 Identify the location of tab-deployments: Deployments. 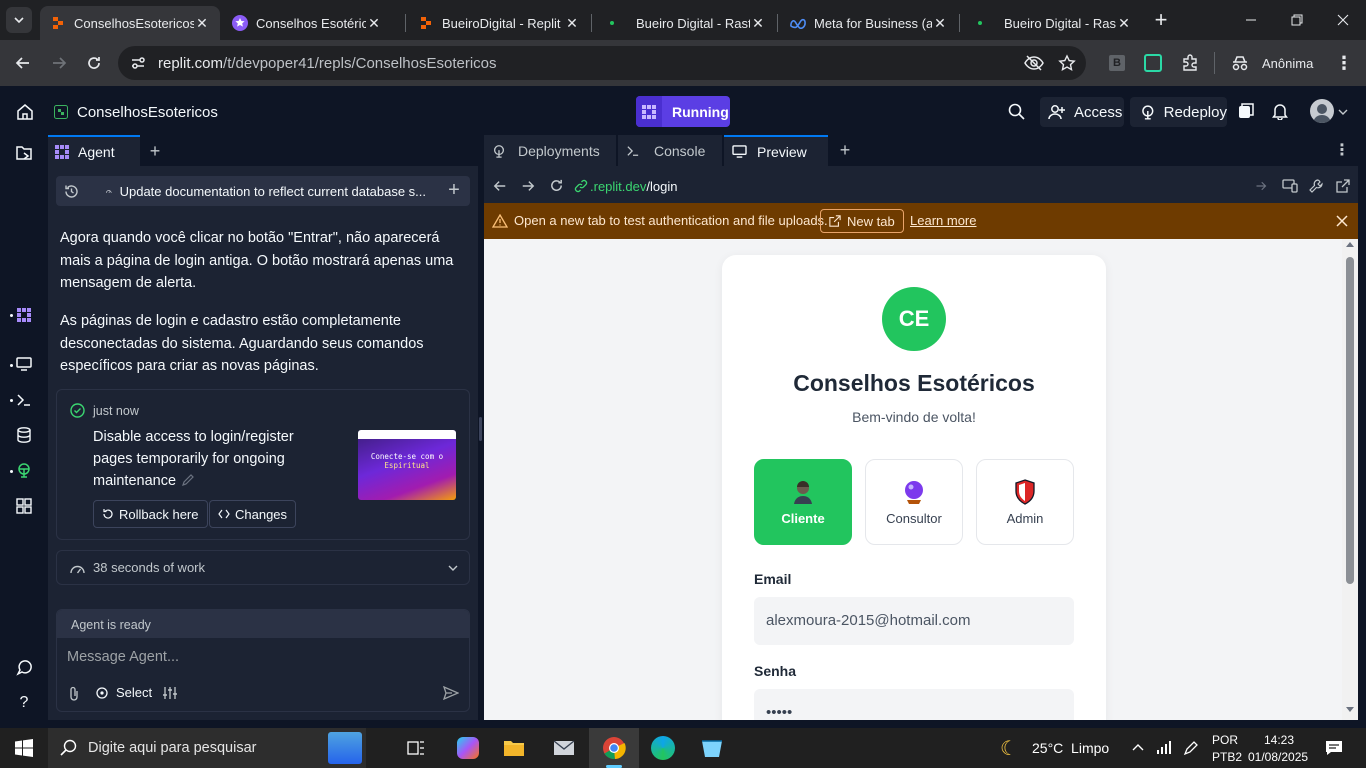
(550, 150).